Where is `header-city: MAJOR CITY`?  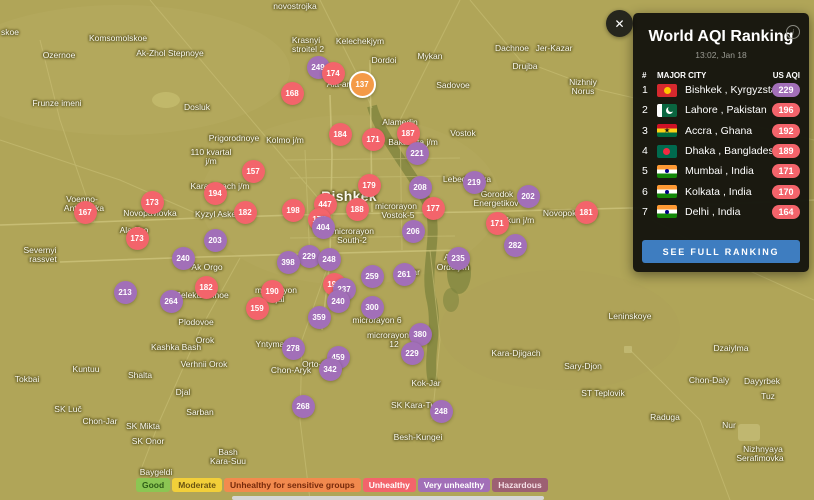
header-city: MAJOR CITY is located at coordinates (682, 75).